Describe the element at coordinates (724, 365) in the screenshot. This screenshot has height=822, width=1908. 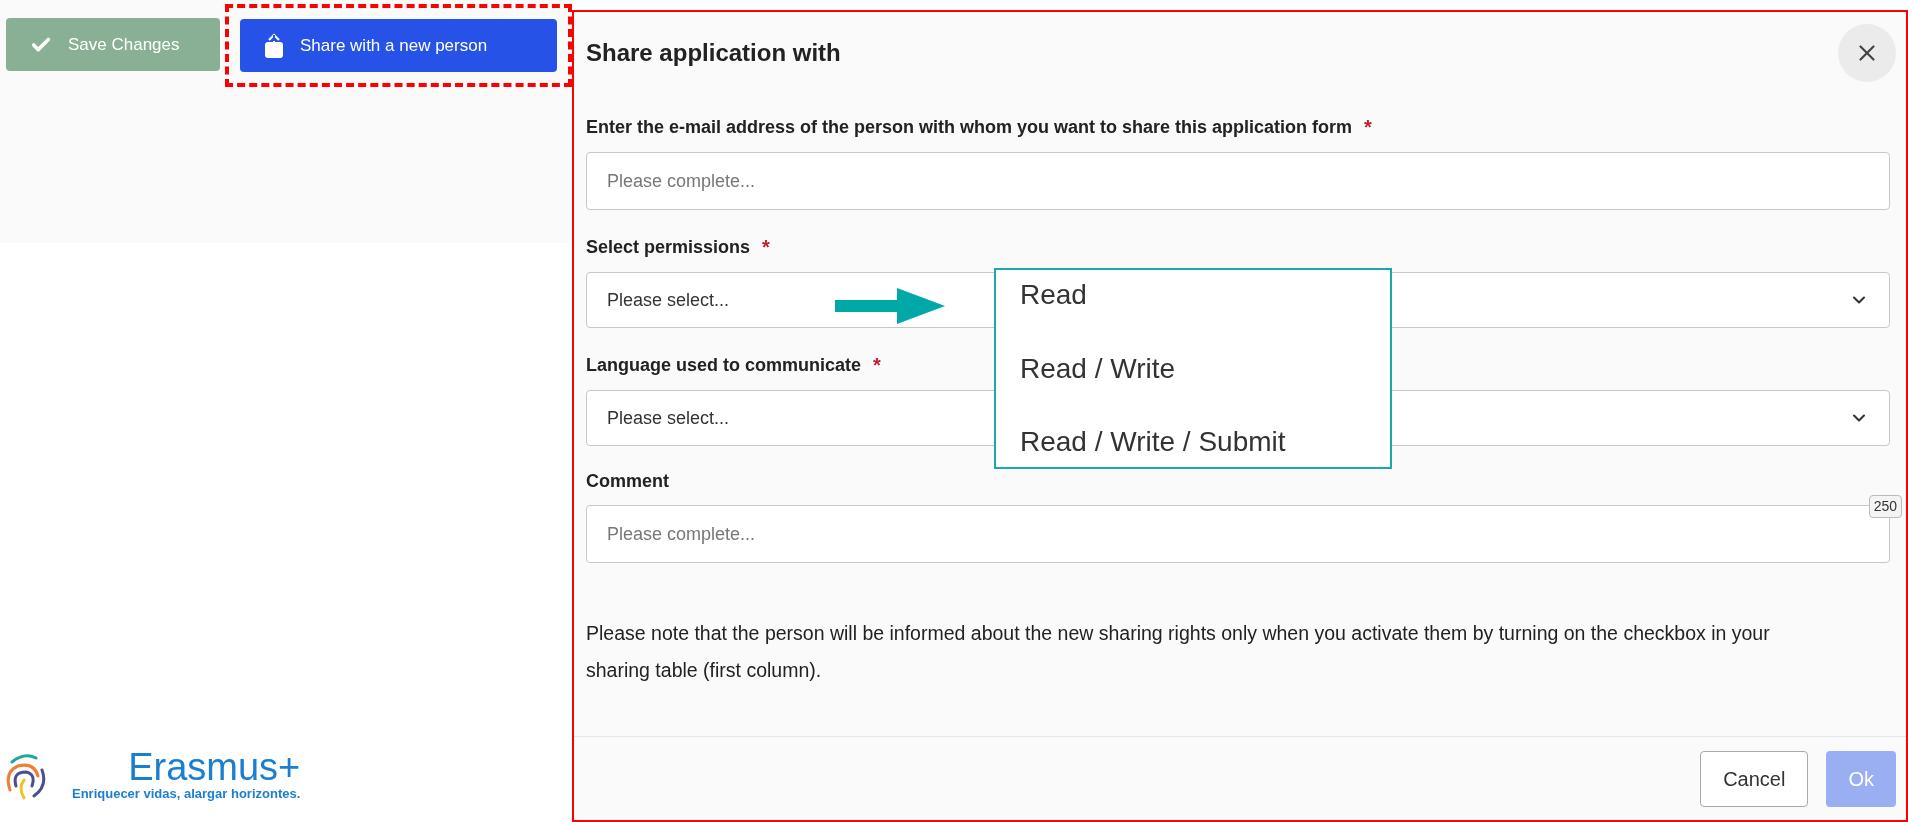
I see `field-label: Language used to communicate` at that location.